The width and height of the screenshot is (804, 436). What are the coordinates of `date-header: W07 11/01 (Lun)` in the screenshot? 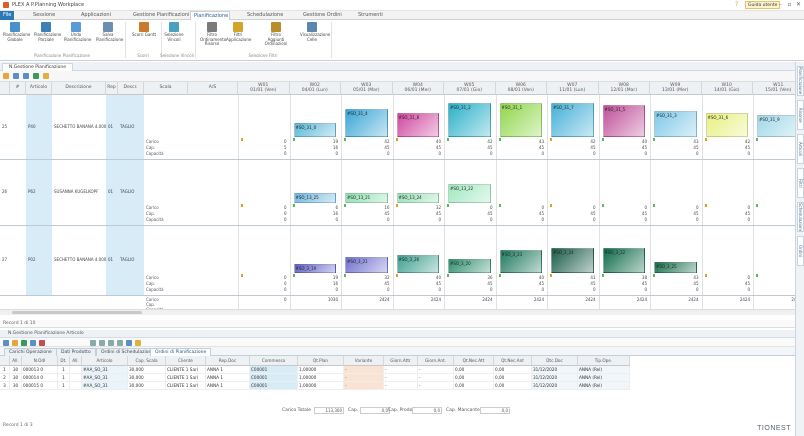 It's located at (573, 88).